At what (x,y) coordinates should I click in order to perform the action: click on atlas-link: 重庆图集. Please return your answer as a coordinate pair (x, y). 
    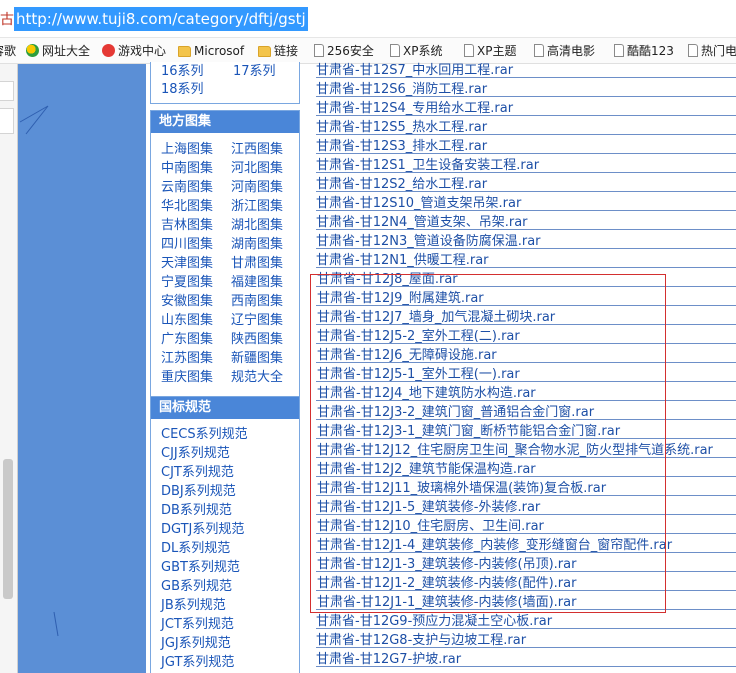
    Looking at the image, I should click on (187, 375).